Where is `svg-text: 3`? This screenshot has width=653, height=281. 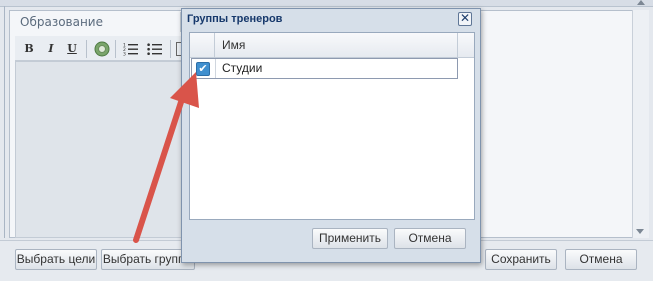
svg-text: 3 is located at coordinates (124, 54).